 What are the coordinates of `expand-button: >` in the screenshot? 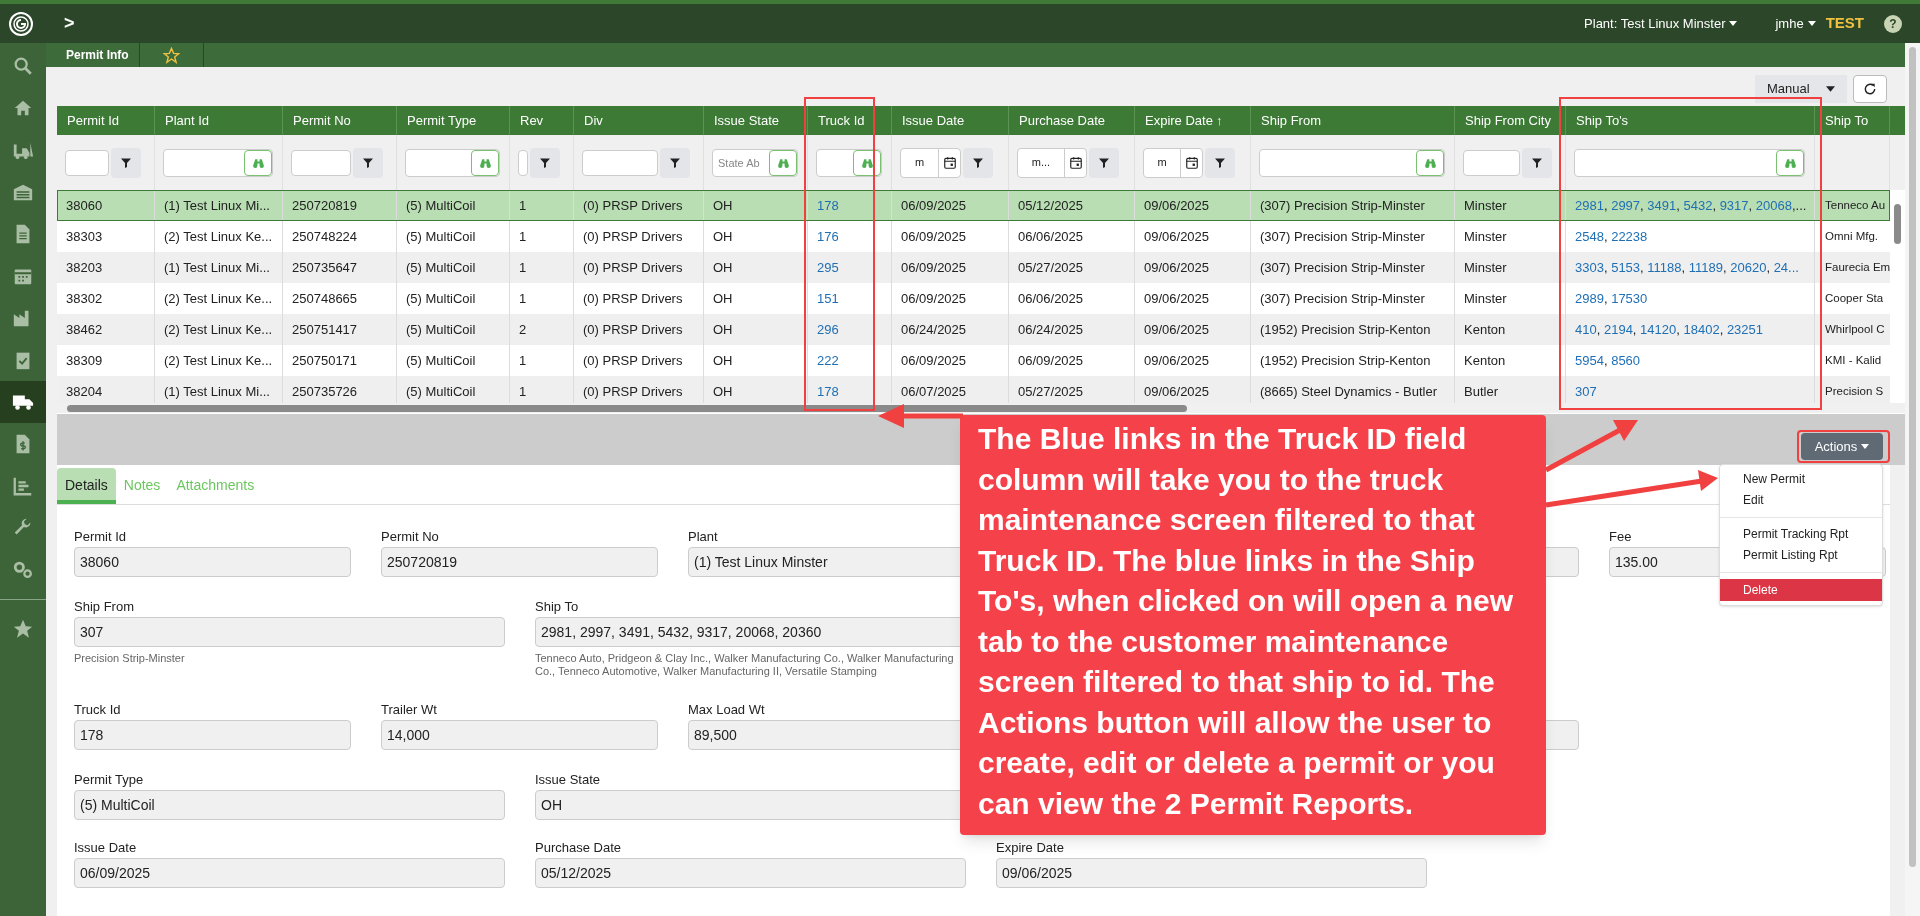 It's located at (69, 23).